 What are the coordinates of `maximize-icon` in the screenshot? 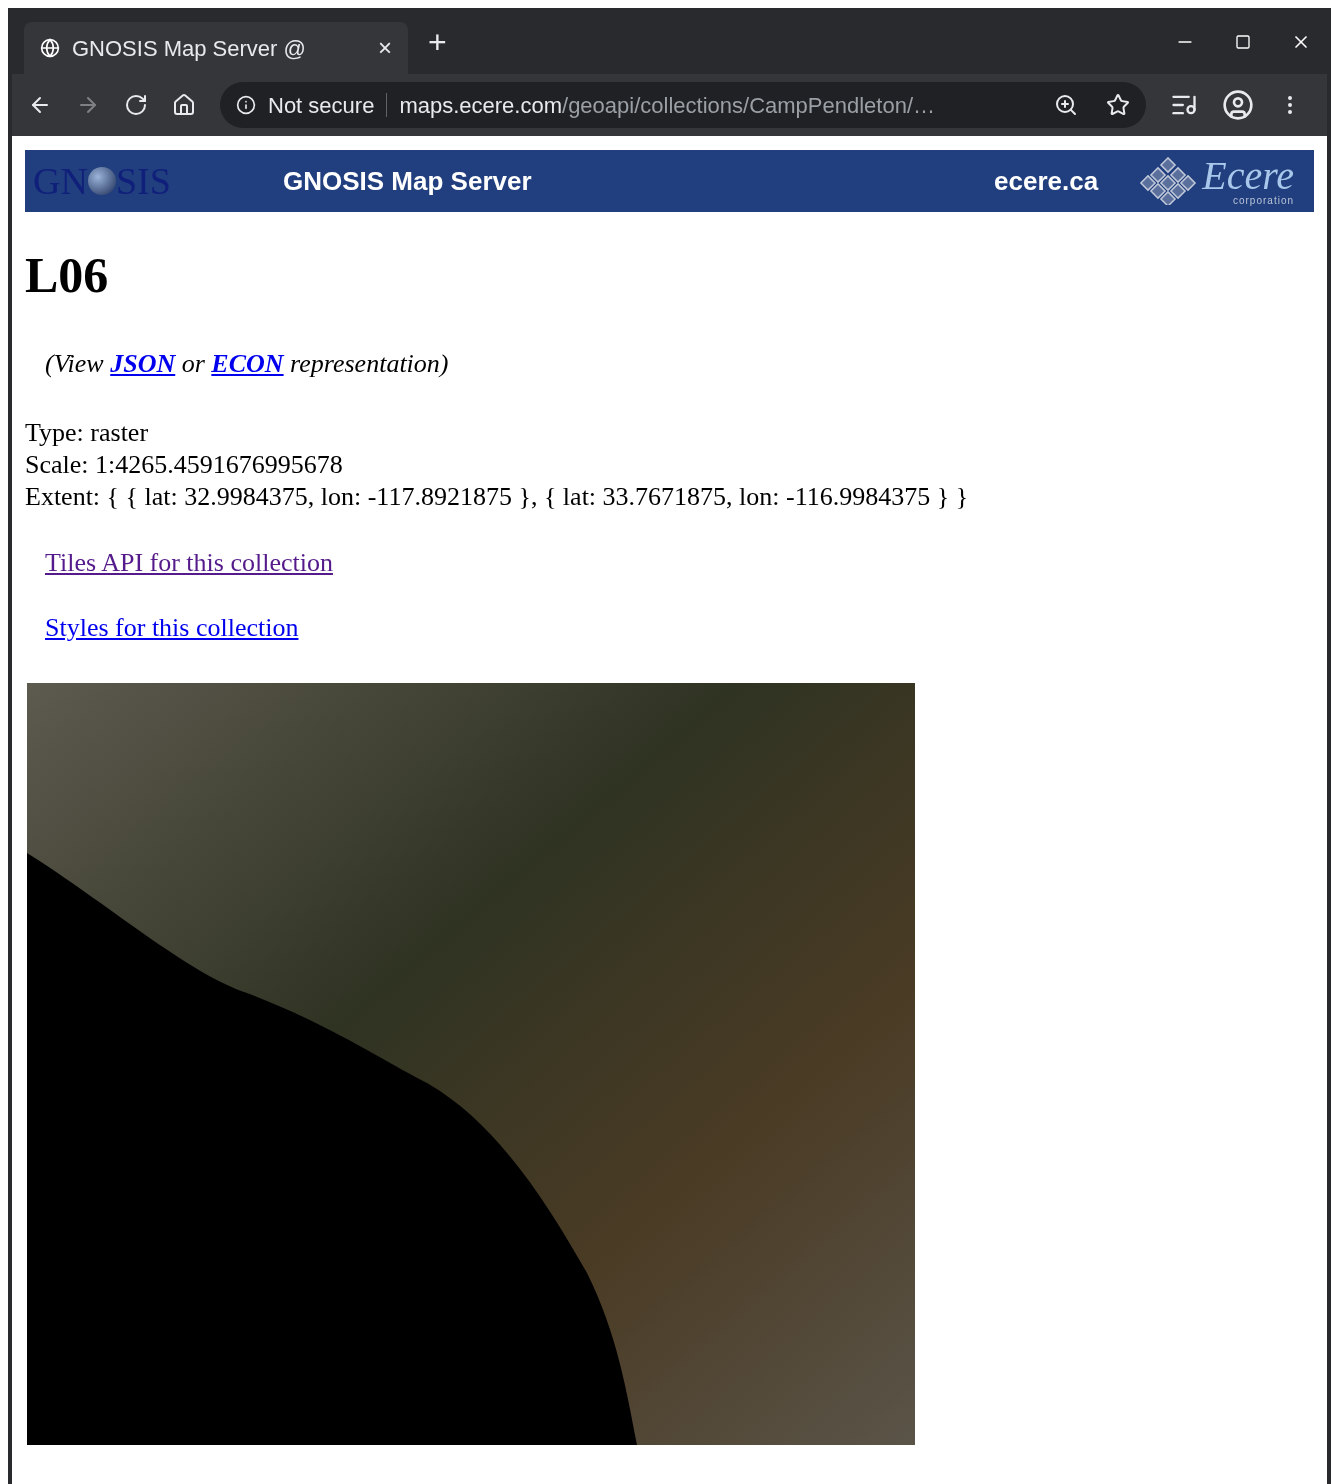 It's located at (1243, 42).